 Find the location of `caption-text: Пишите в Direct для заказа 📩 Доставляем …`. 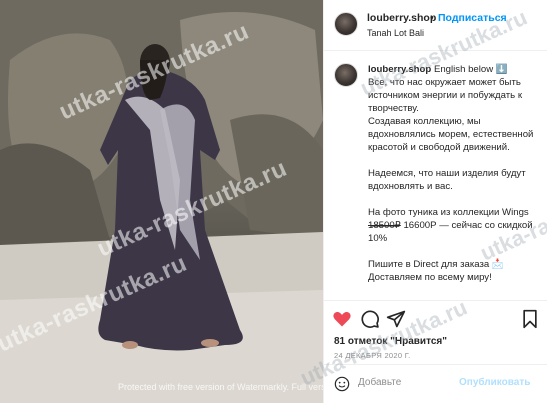

caption-text: Пишите в Direct для заказа 📩 Доставляем … is located at coordinates (436, 271).